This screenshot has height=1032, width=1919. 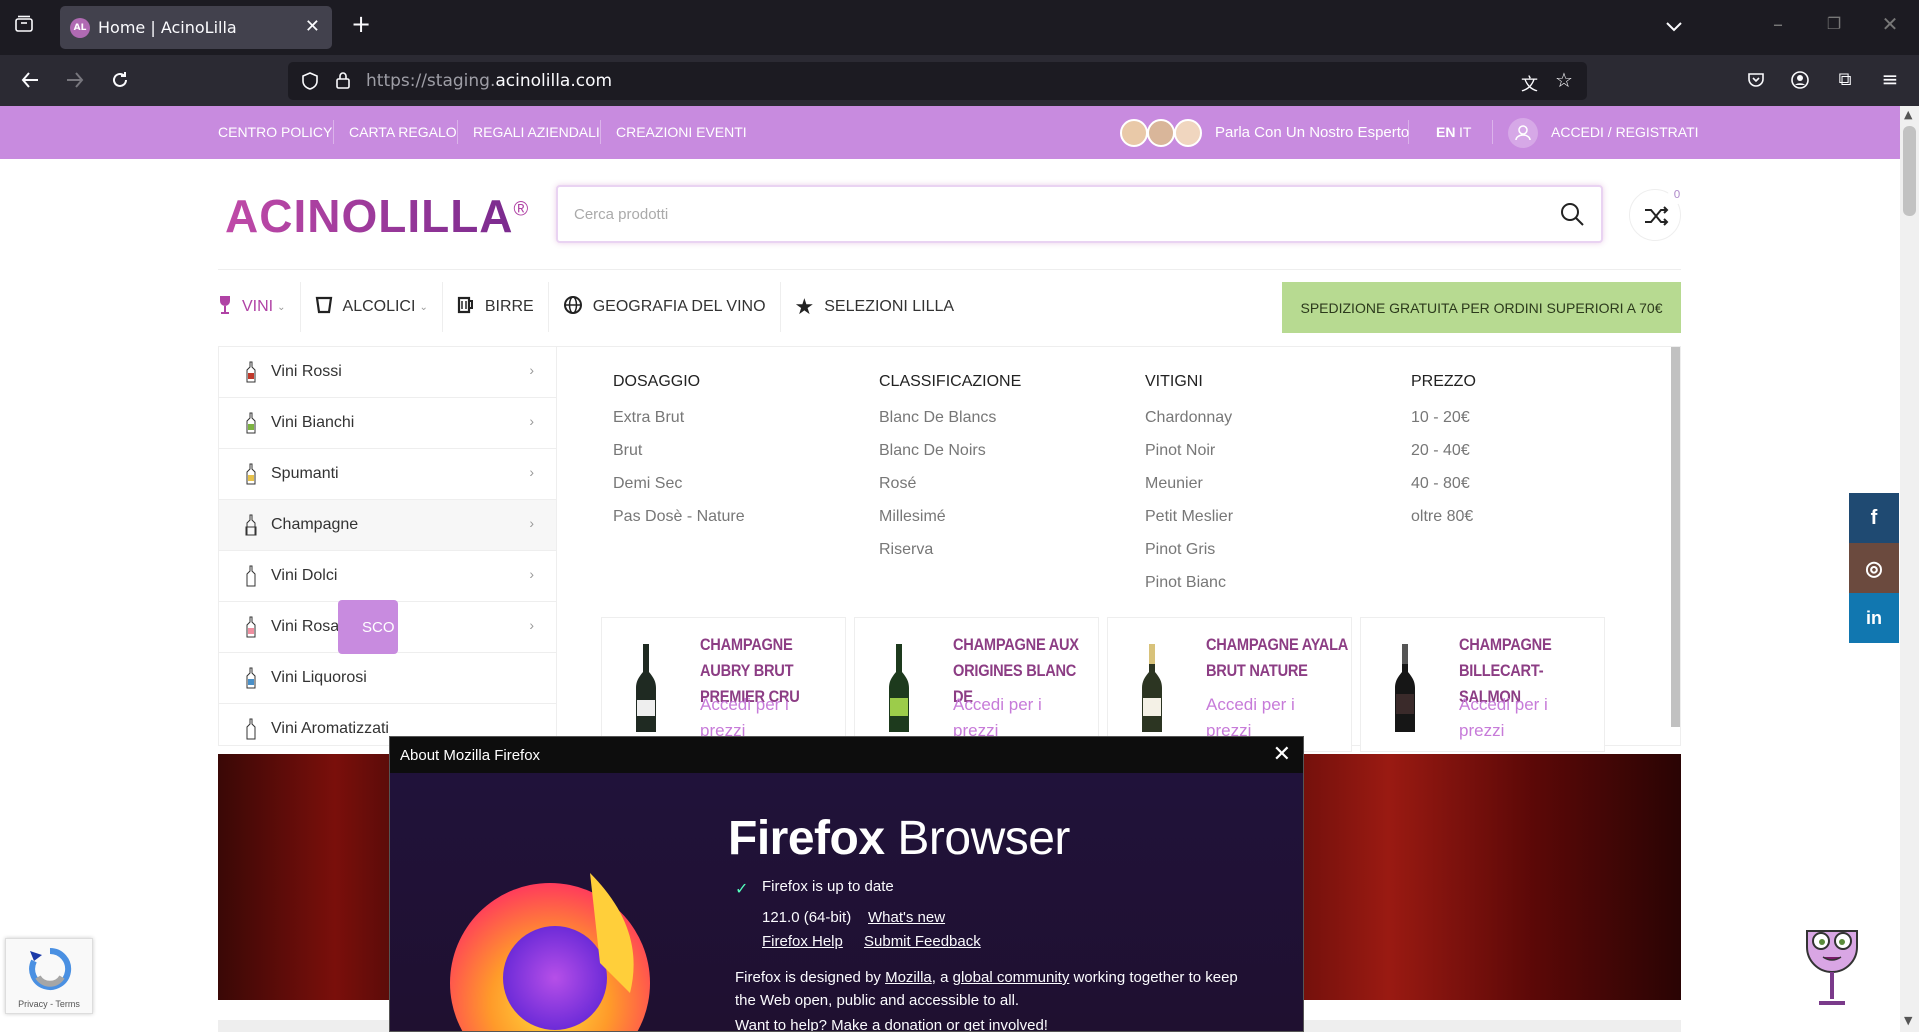 What do you see at coordinates (259, 307) in the screenshot?
I see `nav-item-vini: VINI ⌄` at bounding box center [259, 307].